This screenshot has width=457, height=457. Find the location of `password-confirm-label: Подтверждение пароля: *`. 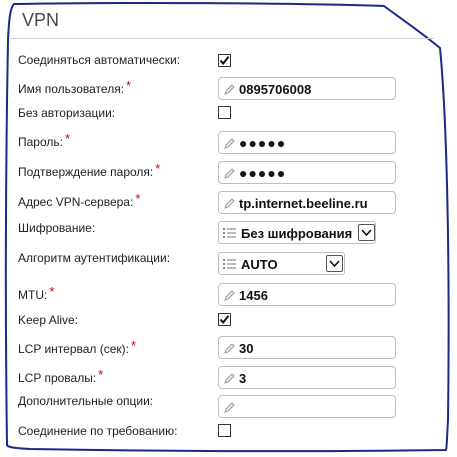

password-confirm-label: Подтверждение пароля: * is located at coordinates (89, 170).